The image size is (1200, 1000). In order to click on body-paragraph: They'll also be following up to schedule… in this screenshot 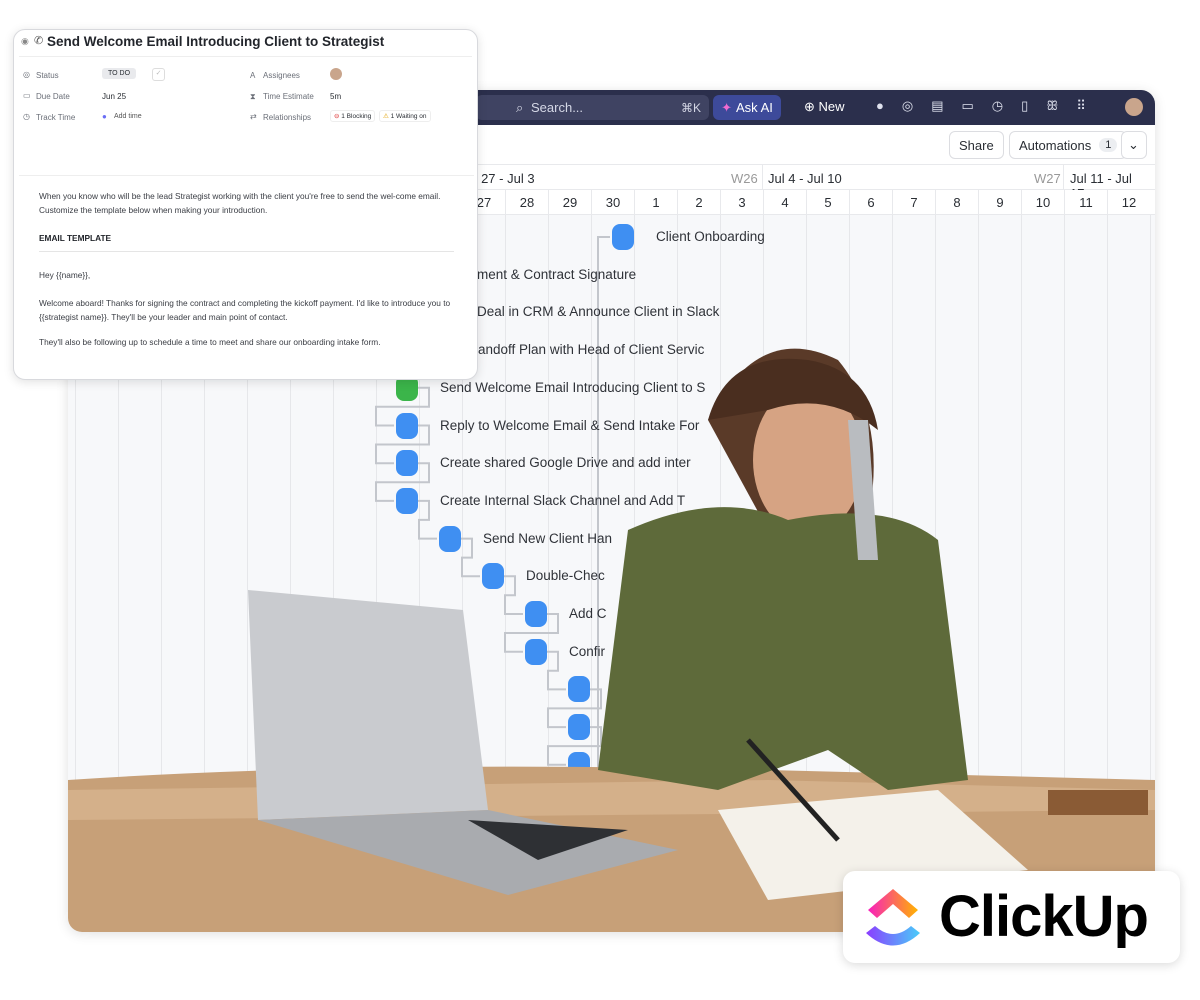, I will do `click(210, 342)`.